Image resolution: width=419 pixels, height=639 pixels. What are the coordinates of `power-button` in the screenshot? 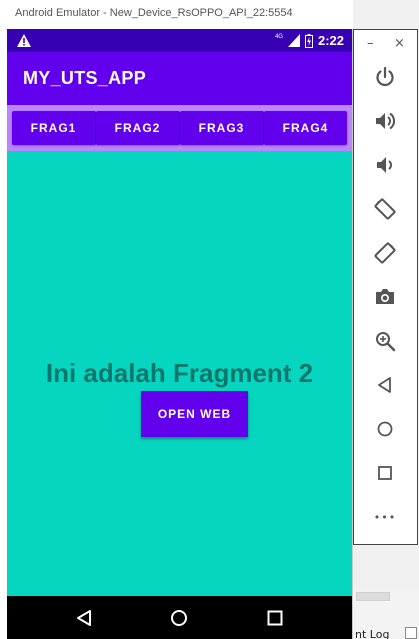 It's located at (385, 77).